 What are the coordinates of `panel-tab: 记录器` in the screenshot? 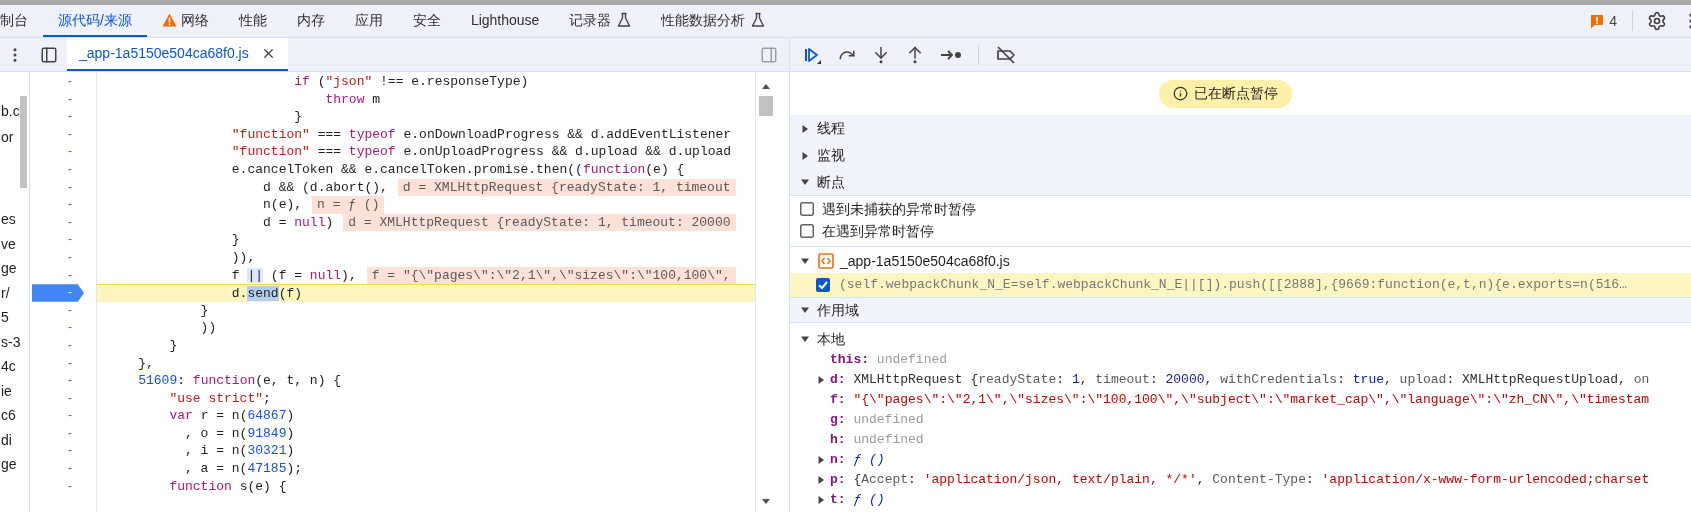 It's located at (600, 21).